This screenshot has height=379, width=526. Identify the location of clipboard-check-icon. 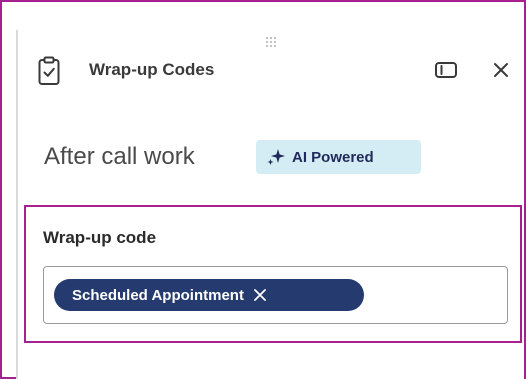
(49, 71).